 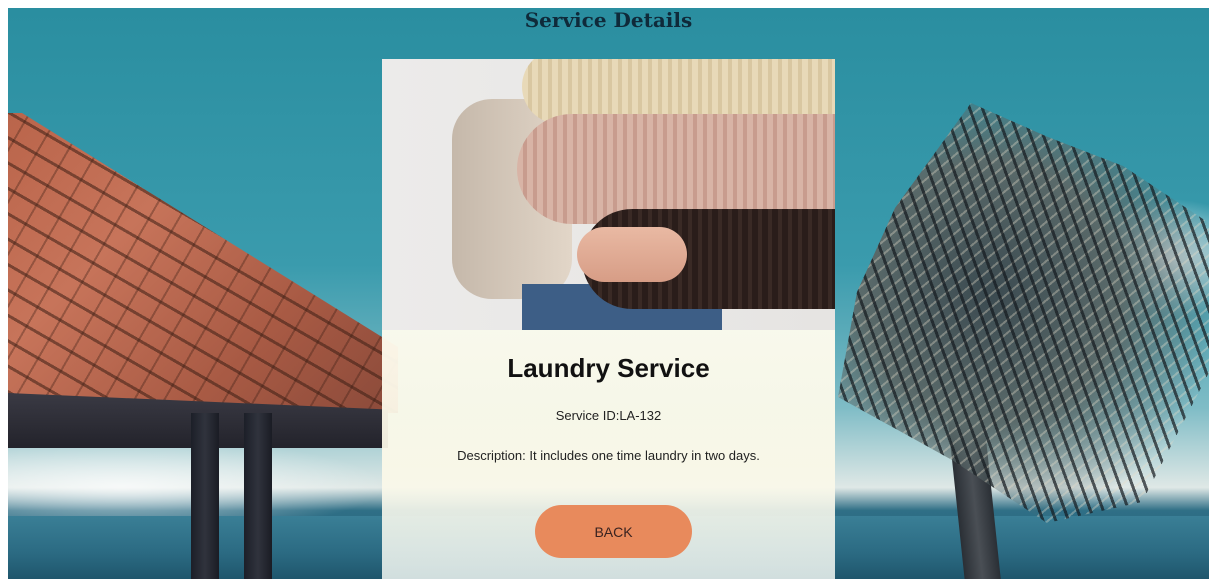 What do you see at coordinates (608, 368) in the screenshot?
I see `service-name: Laundry Service` at bounding box center [608, 368].